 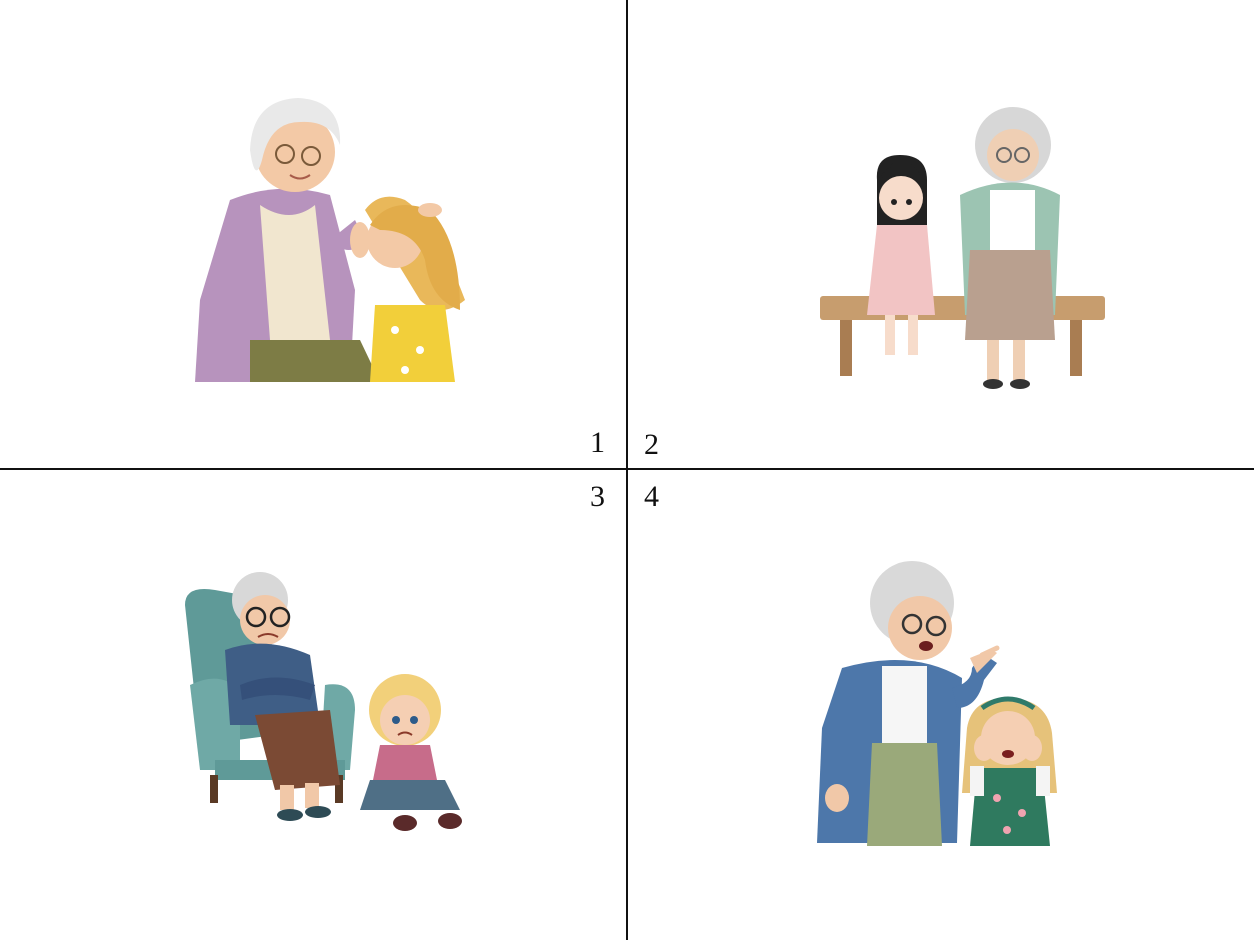 I want to click on vertical-divider, so click(x=627, y=470).